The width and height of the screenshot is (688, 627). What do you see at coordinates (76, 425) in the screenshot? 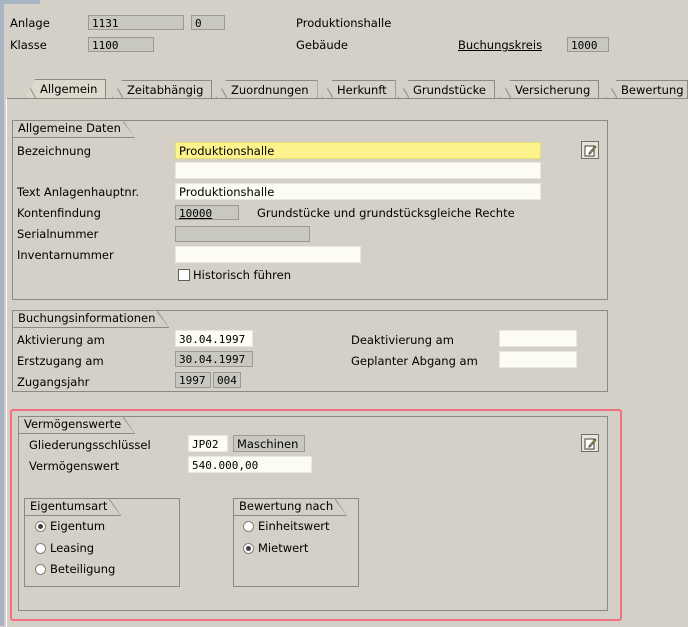
I see `group-title: Vermögenswerte` at bounding box center [76, 425].